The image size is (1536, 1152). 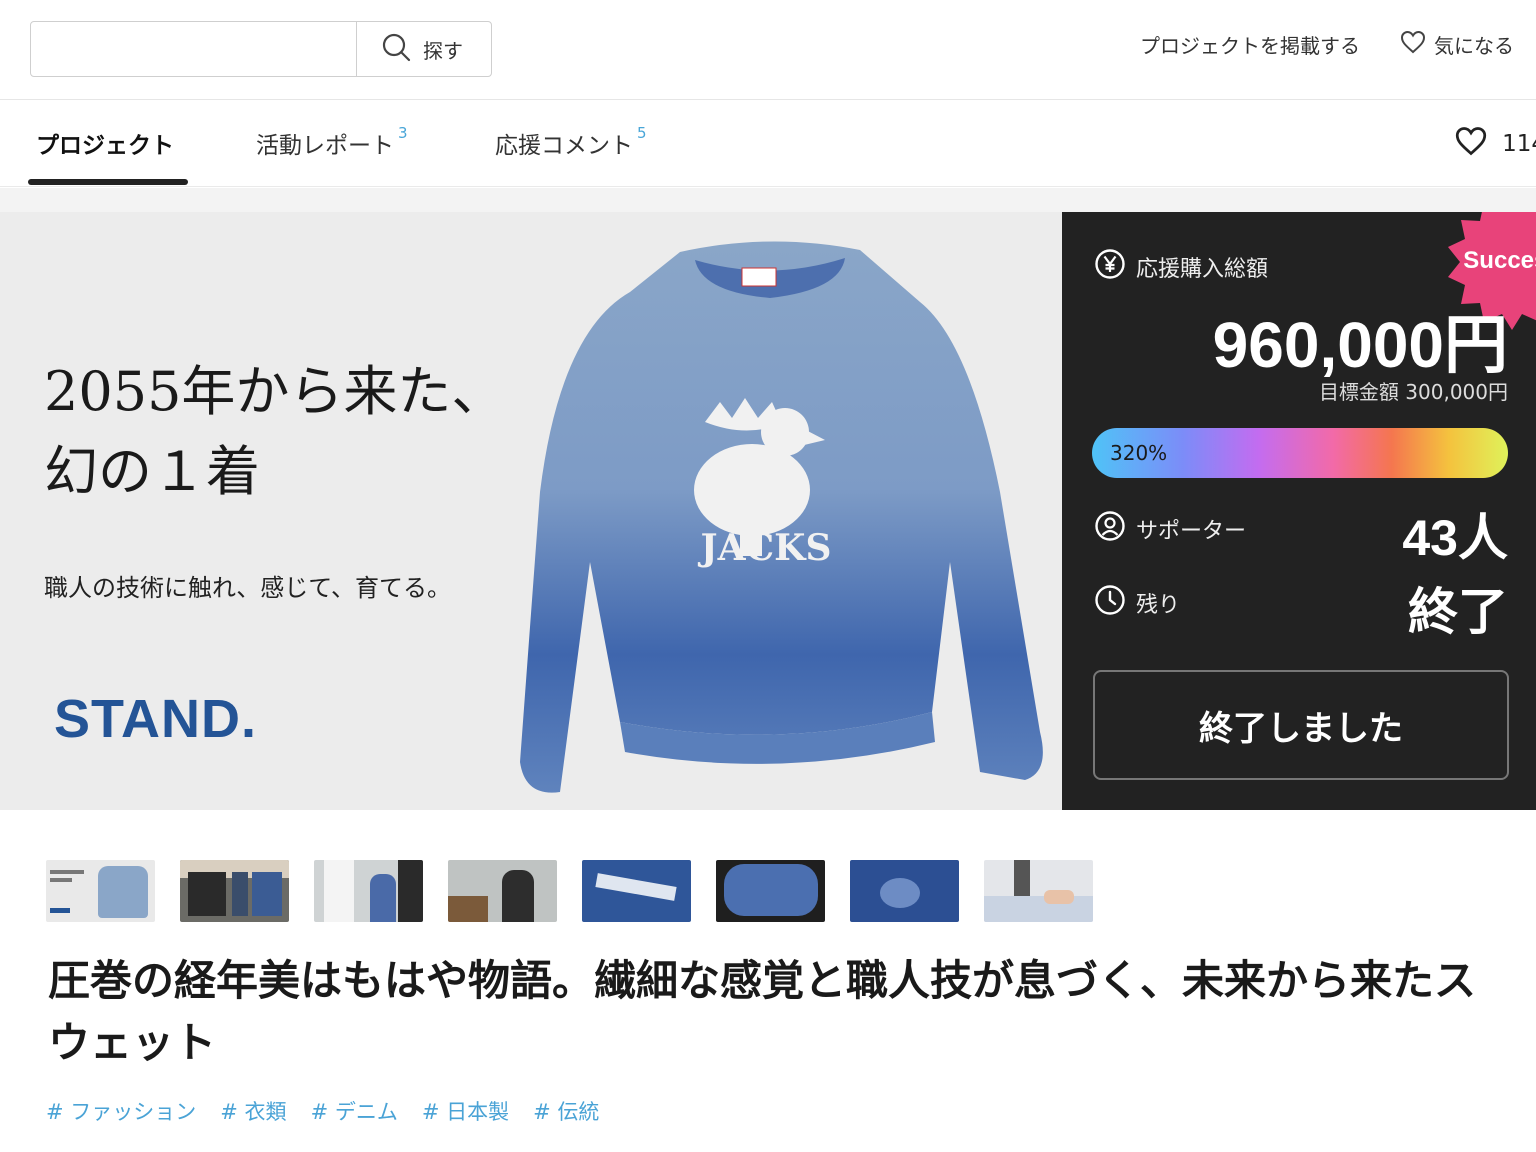 I want to click on tab-bar: プロジェクト 活動レポート3 応援コメント5 114, so click(x=768, y=143).